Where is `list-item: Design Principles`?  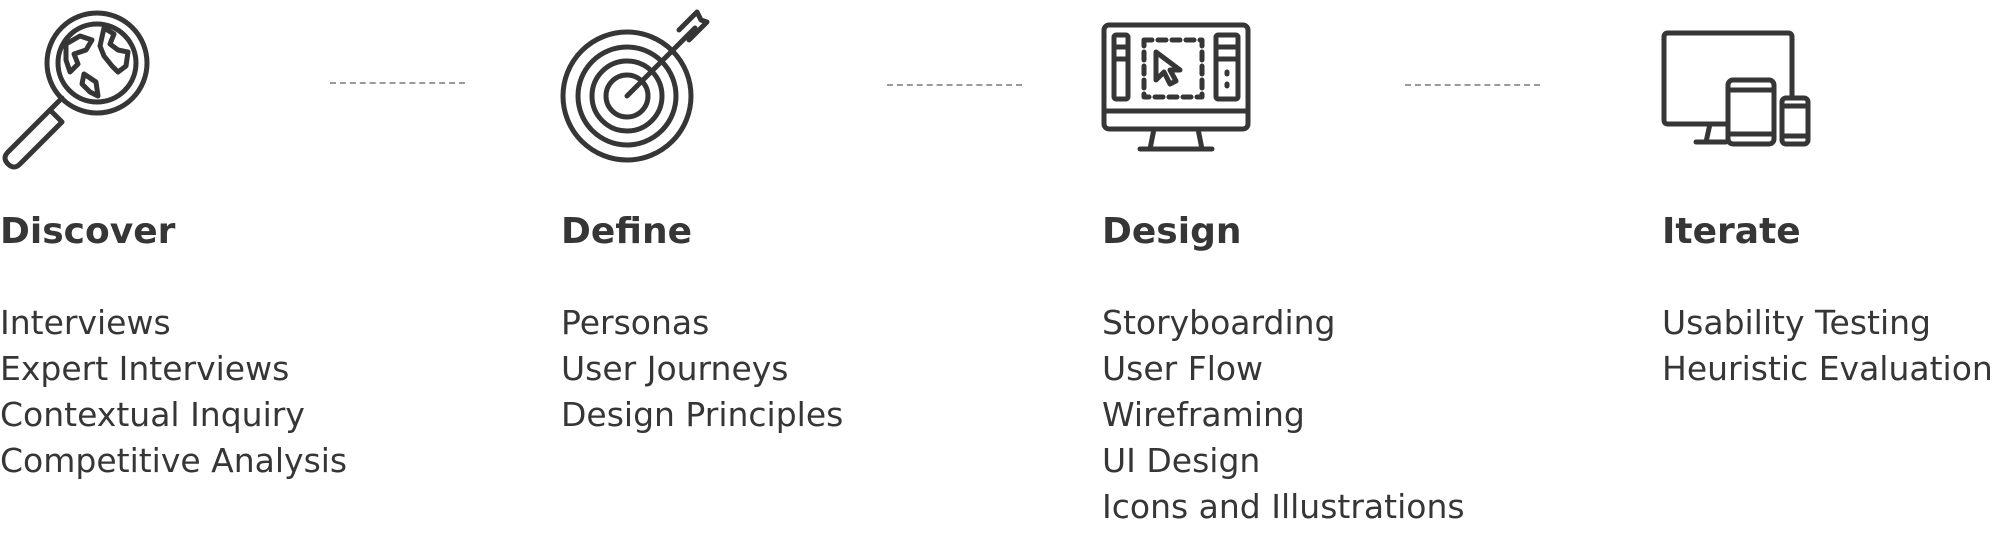 list-item: Design Principles is located at coordinates (702, 414).